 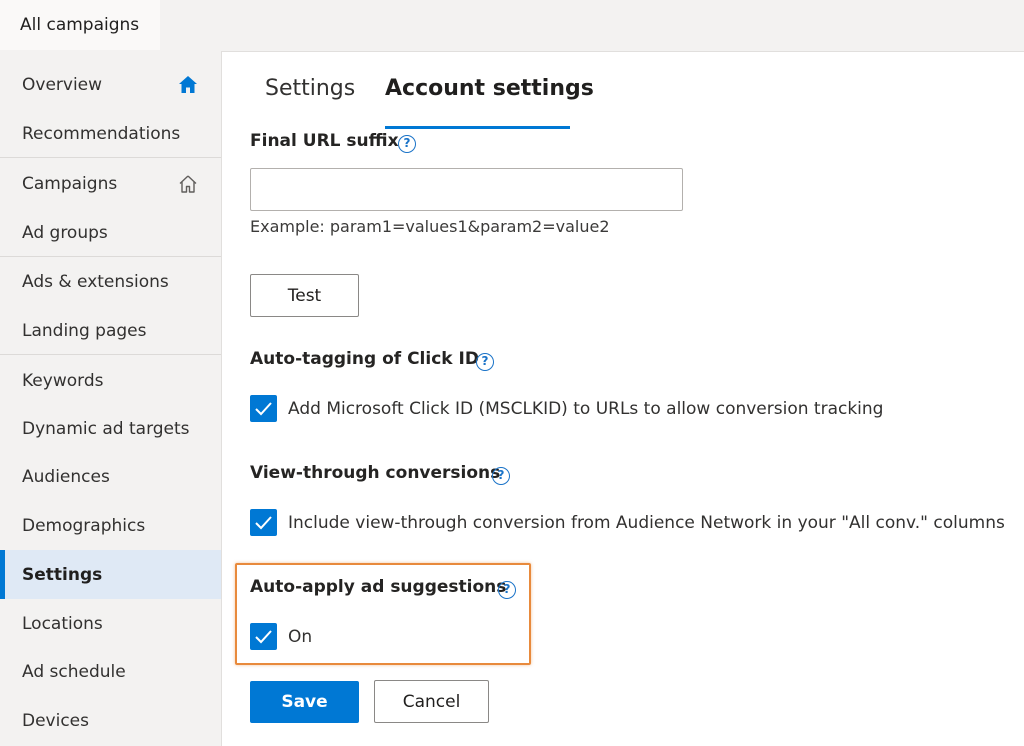 I want to click on sidebar-item-locations: Locations, so click(x=110, y=623).